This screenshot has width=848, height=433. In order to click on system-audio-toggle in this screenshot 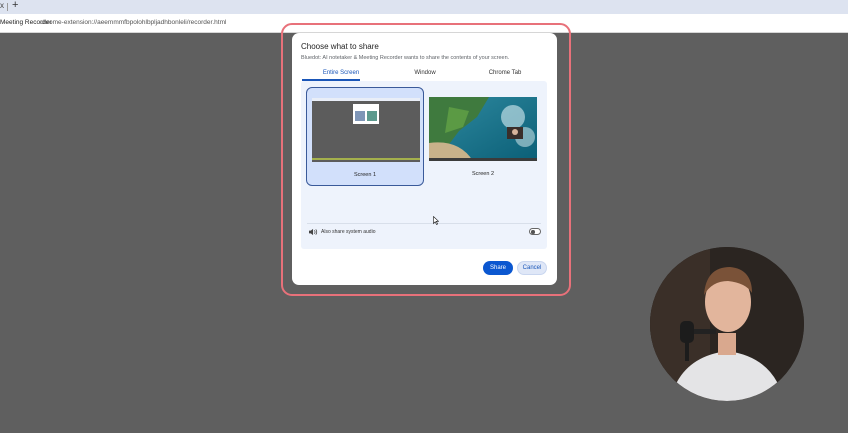, I will do `click(535, 231)`.